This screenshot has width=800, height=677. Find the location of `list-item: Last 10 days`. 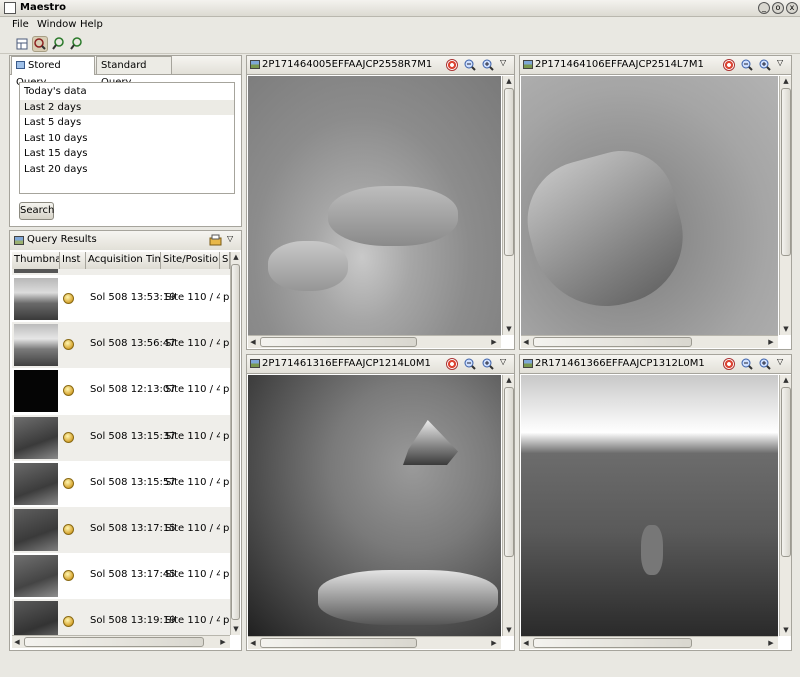

list-item: Last 10 days is located at coordinates (127, 139).